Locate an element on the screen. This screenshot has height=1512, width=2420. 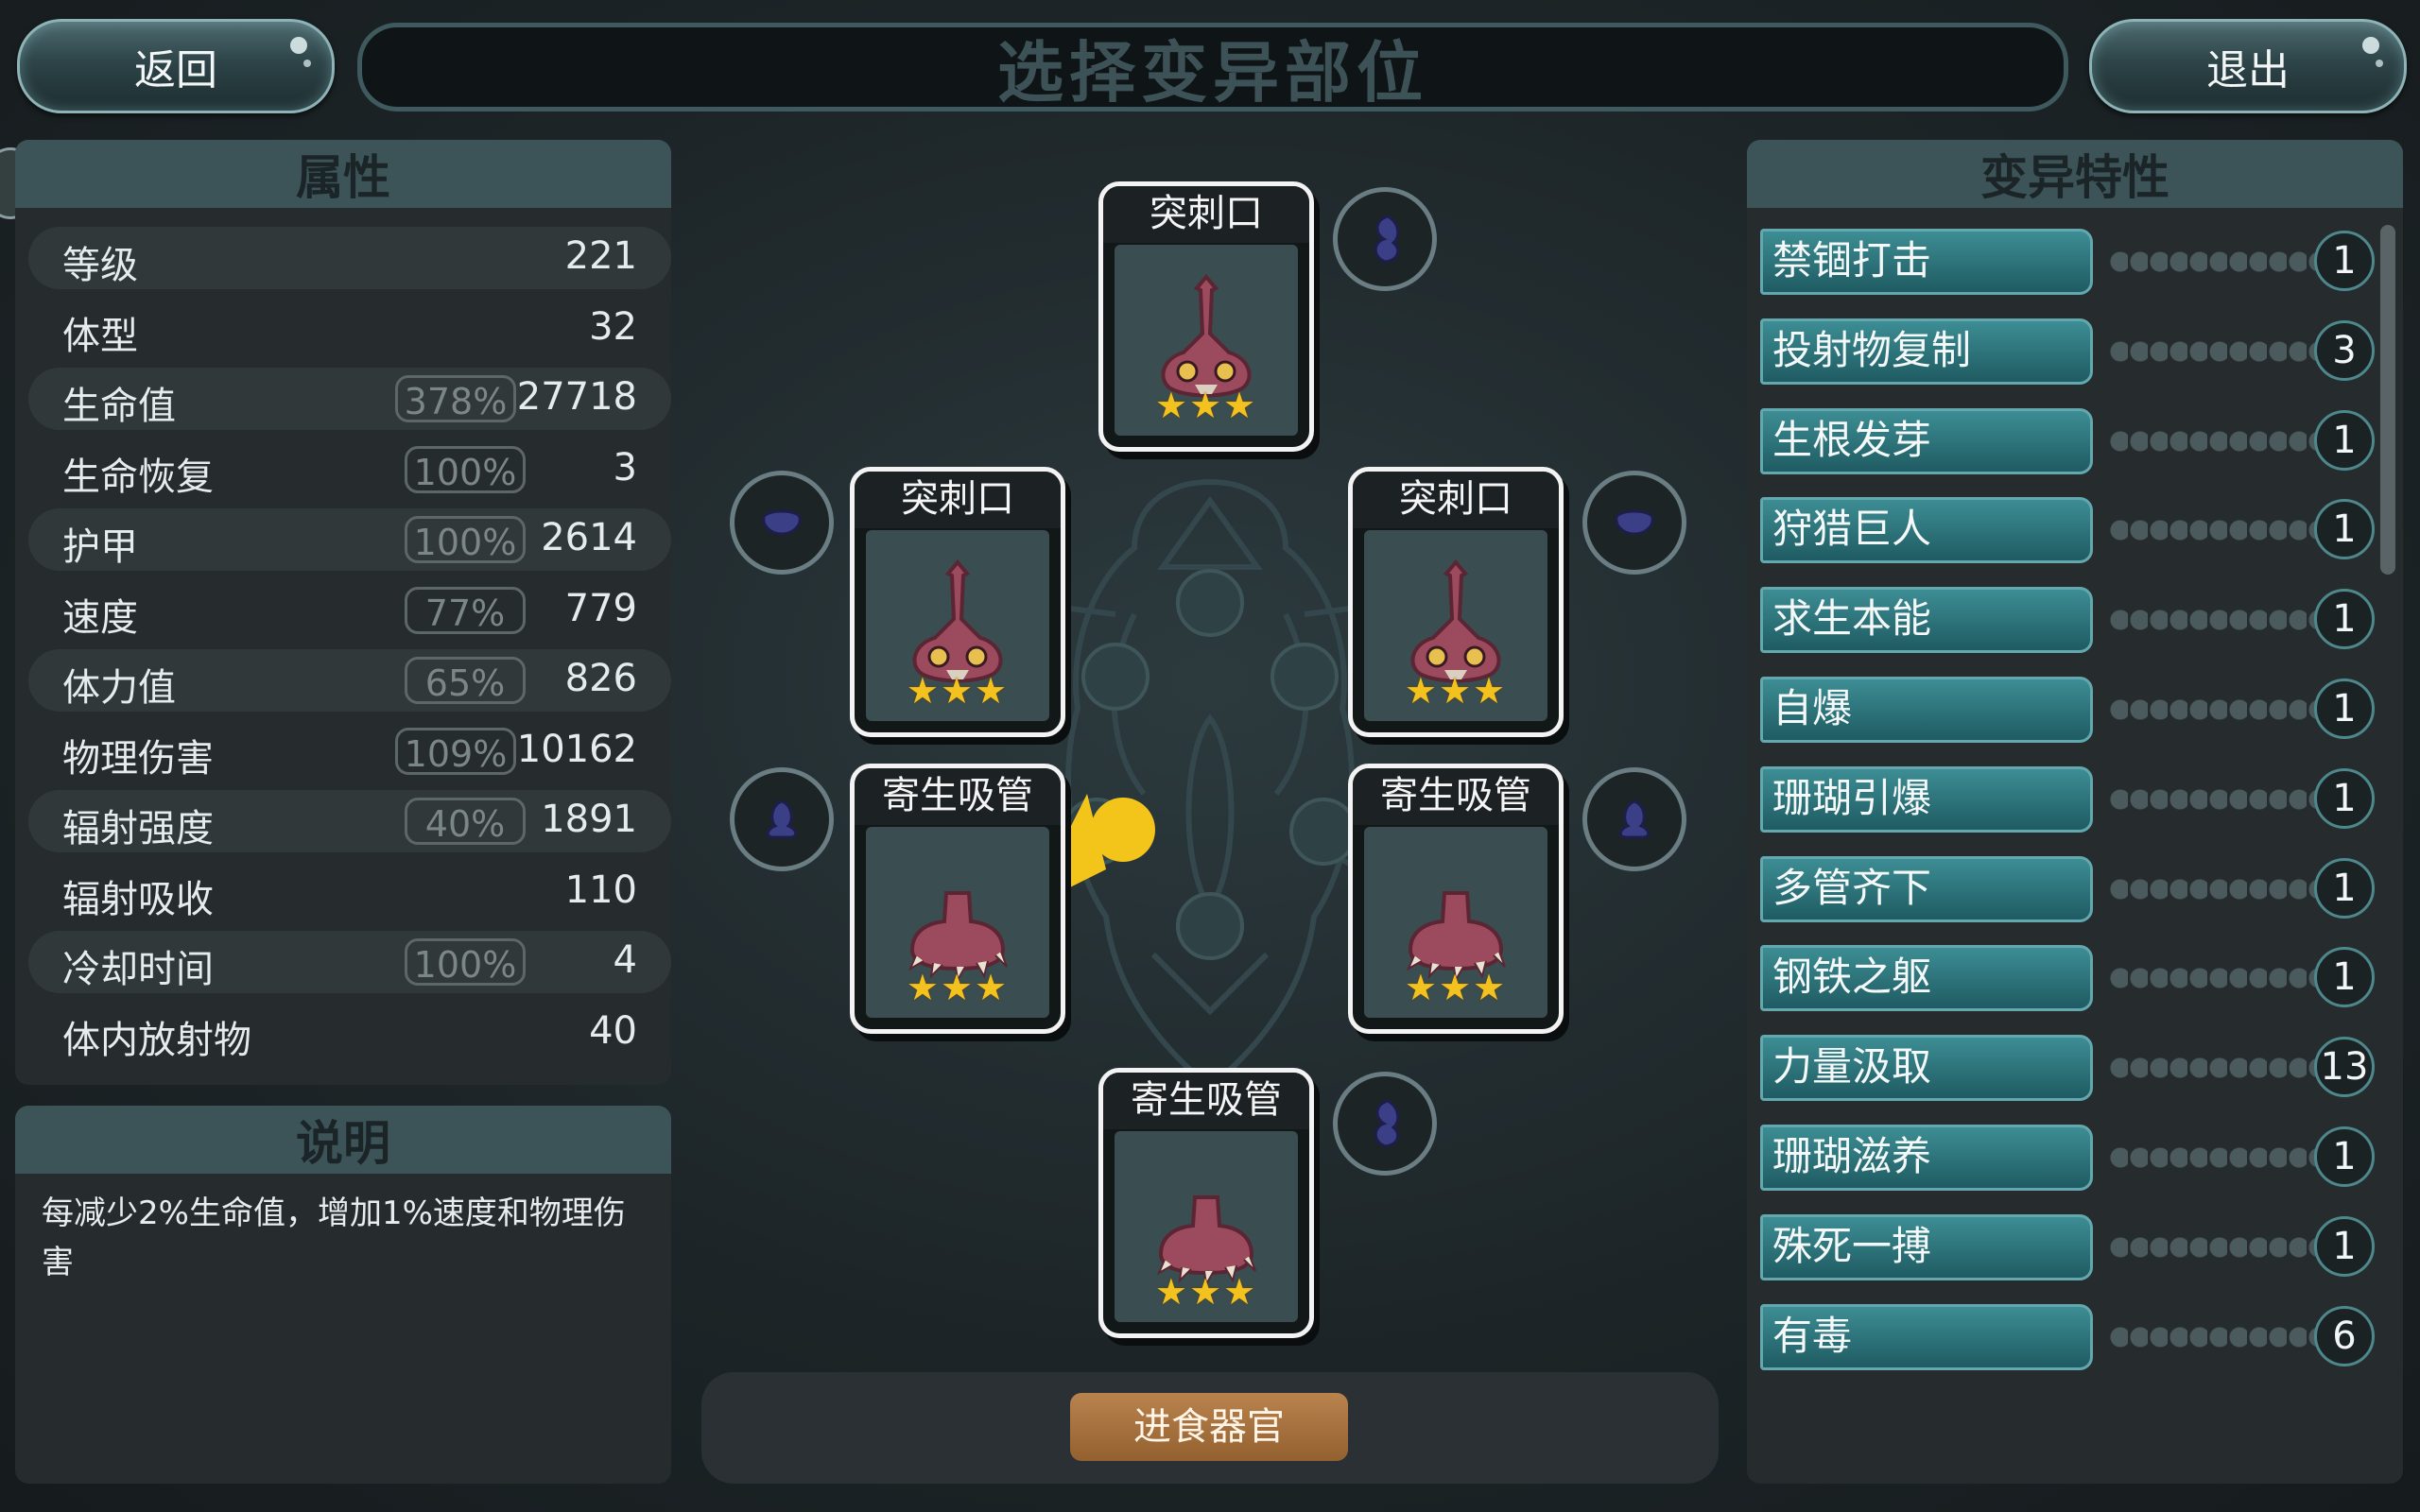
trait-row: 求生本能 1 is located at coordinates (2067, 622).